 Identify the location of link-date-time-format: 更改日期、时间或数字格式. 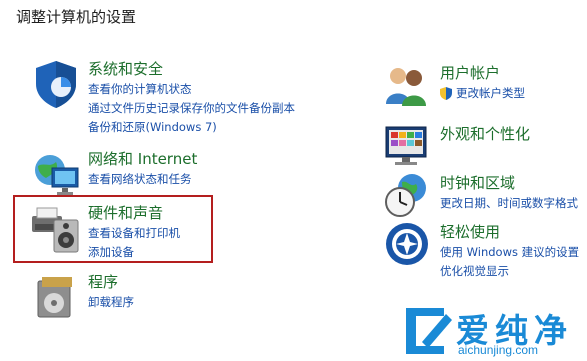
(509, 203).